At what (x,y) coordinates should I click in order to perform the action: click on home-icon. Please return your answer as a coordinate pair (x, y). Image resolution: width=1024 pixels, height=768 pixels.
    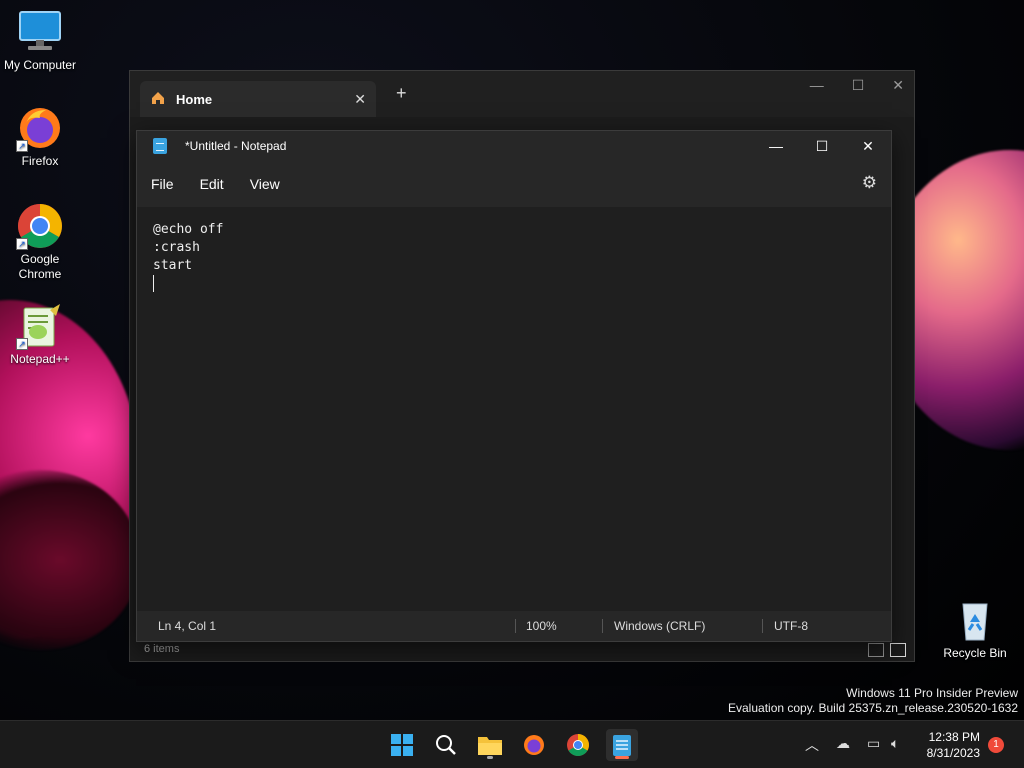
    Looking at the image, I should click on (158, 99).